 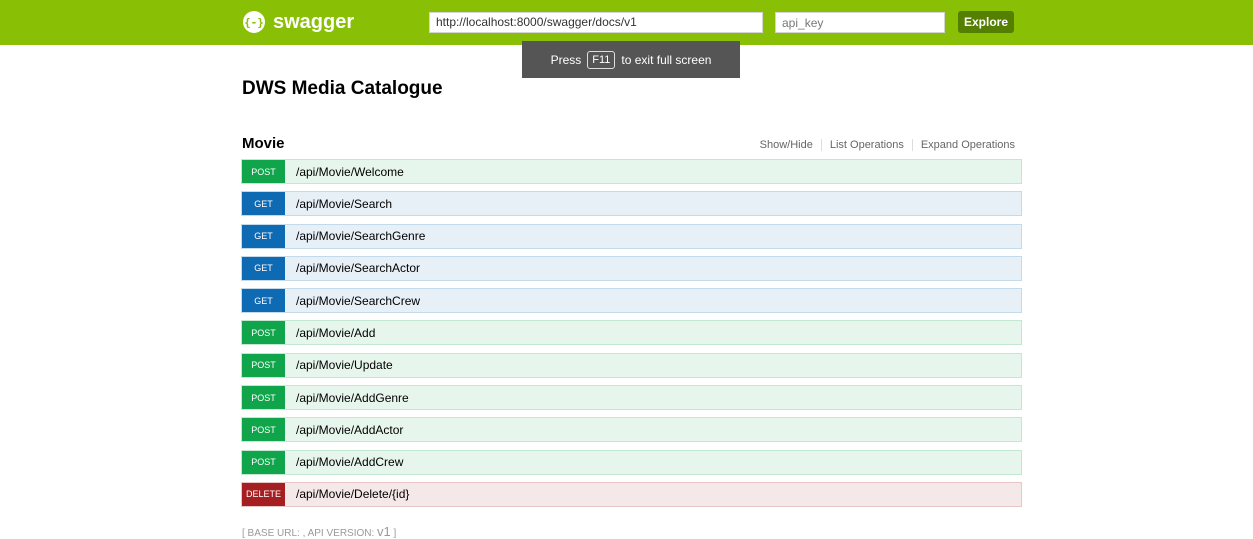 I want to click on api-key-input, so click(x=860, y=22).